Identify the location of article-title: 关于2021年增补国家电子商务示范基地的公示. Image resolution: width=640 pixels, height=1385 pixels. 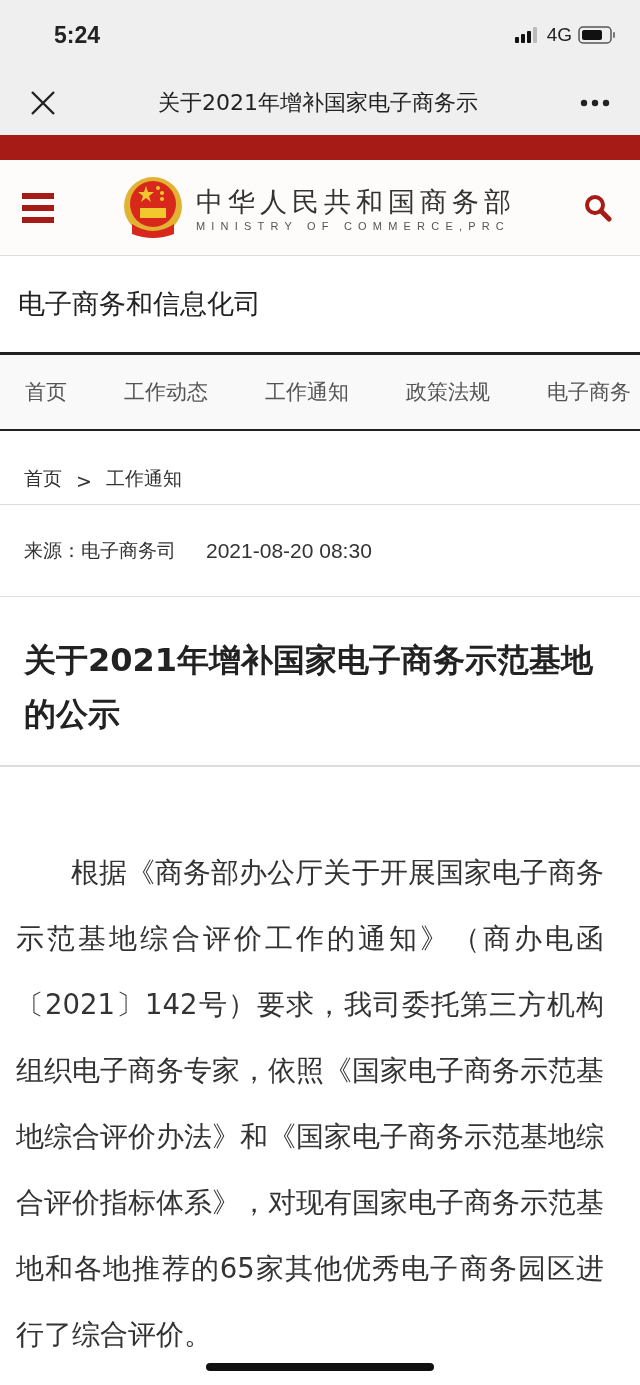
(320, 682).